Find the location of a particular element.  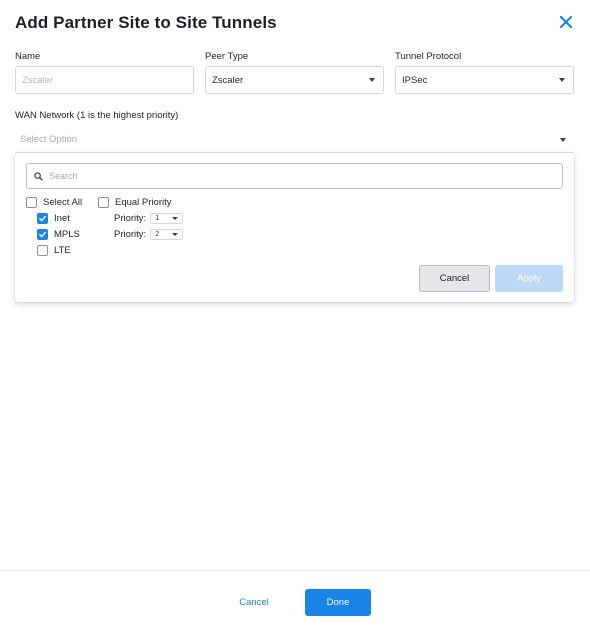

lte-label: LTE is located at coordinates (62, 250).